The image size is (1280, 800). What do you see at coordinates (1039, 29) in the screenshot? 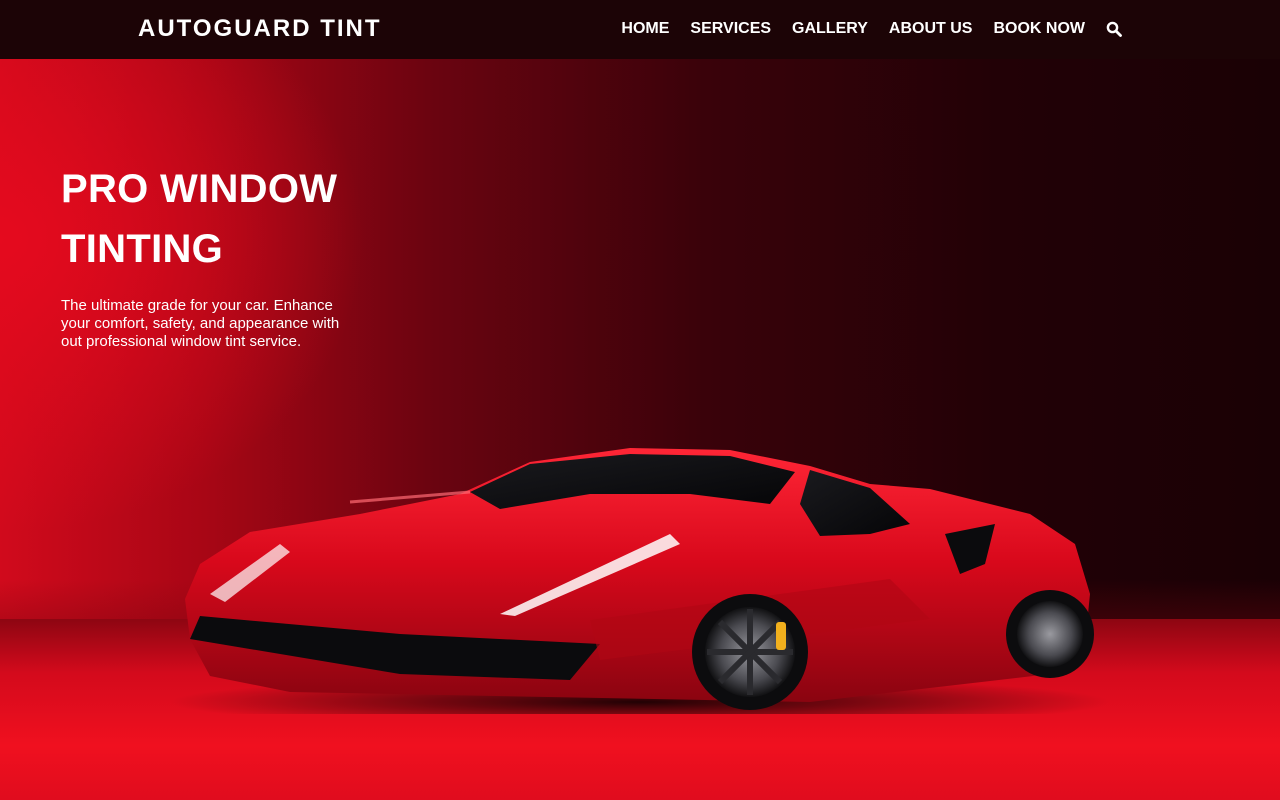
I see `nav-book-now: BOOK NOW` at bounding box center [1039, 29].